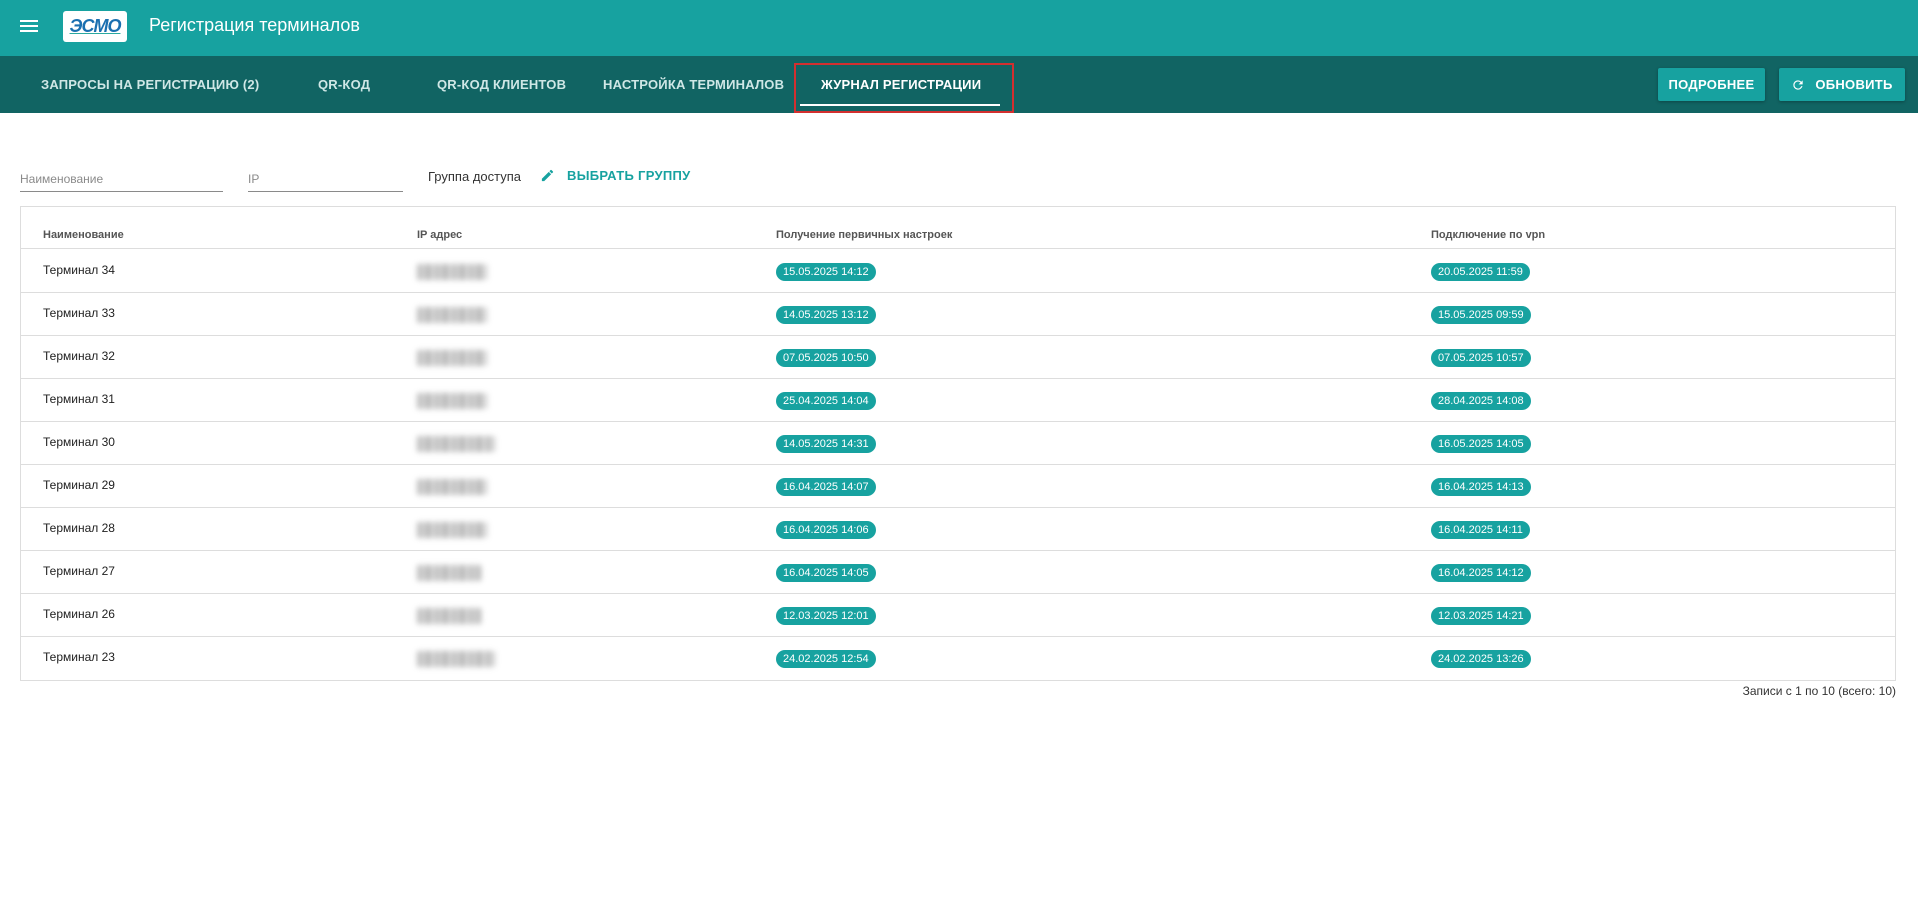 The width and height of the screenshot is (1918, 909). Describe the element at coordinates (83, 235) in the screenshot. I see `column-header-name: Наименование` at that location.